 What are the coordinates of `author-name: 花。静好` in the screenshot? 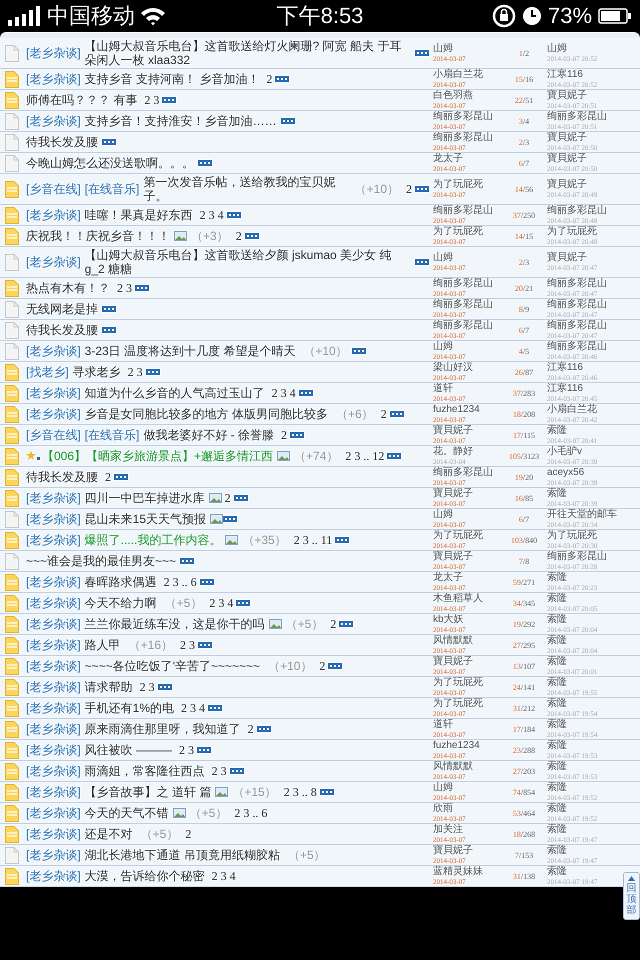 It's located at (467, 451).